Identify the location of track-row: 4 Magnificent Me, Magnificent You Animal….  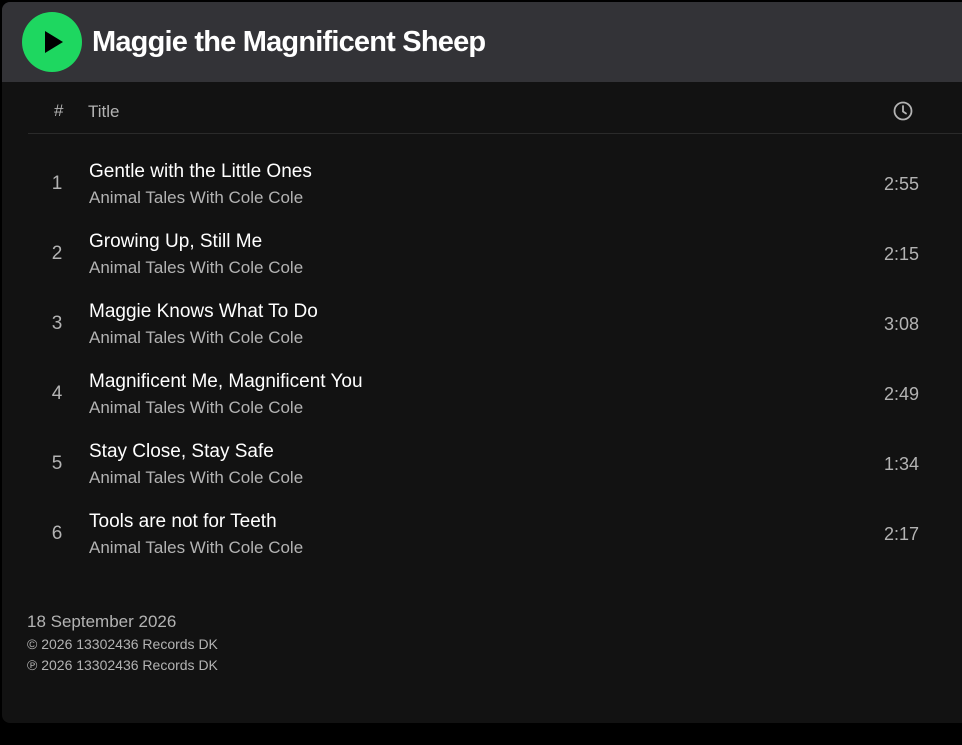
(495, 393).